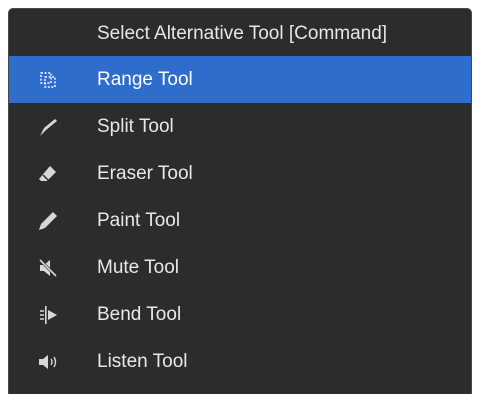  I want to click on menu-item-eraser-tool: Eraser Tool, so click(240, 173).